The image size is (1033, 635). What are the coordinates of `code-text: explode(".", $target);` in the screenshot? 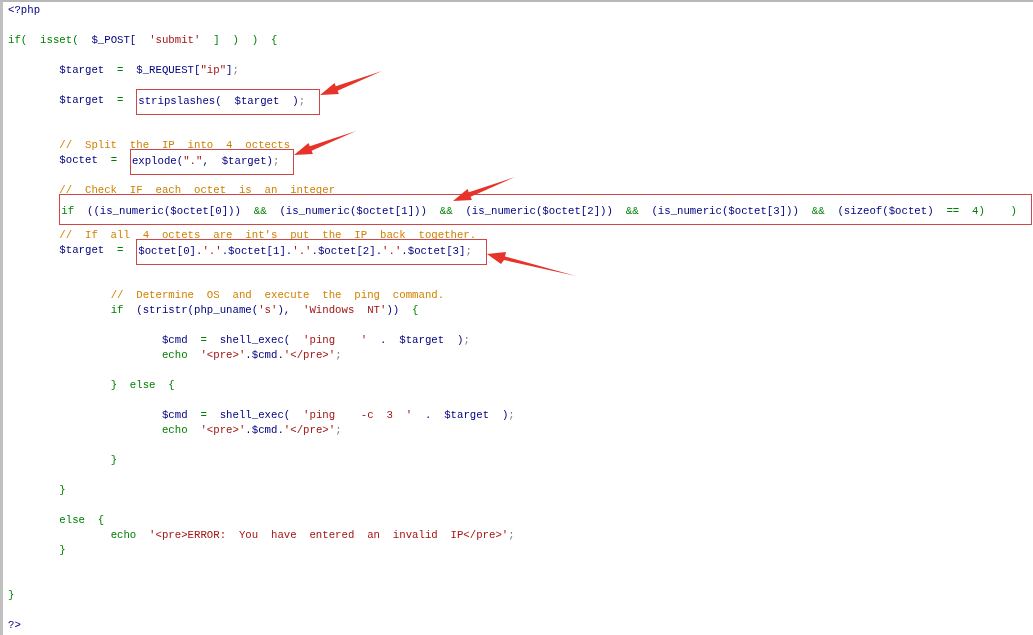 It's located at (205, 161).